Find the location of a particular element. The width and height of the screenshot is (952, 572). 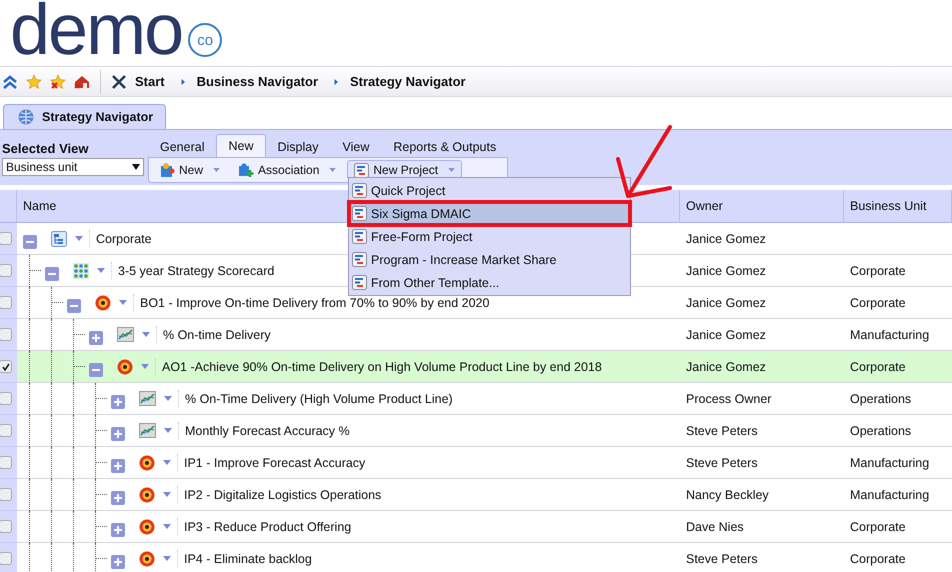

item-name: % On-Time Delivery (High Volume Product Line) is located at coordinates (319, 399).